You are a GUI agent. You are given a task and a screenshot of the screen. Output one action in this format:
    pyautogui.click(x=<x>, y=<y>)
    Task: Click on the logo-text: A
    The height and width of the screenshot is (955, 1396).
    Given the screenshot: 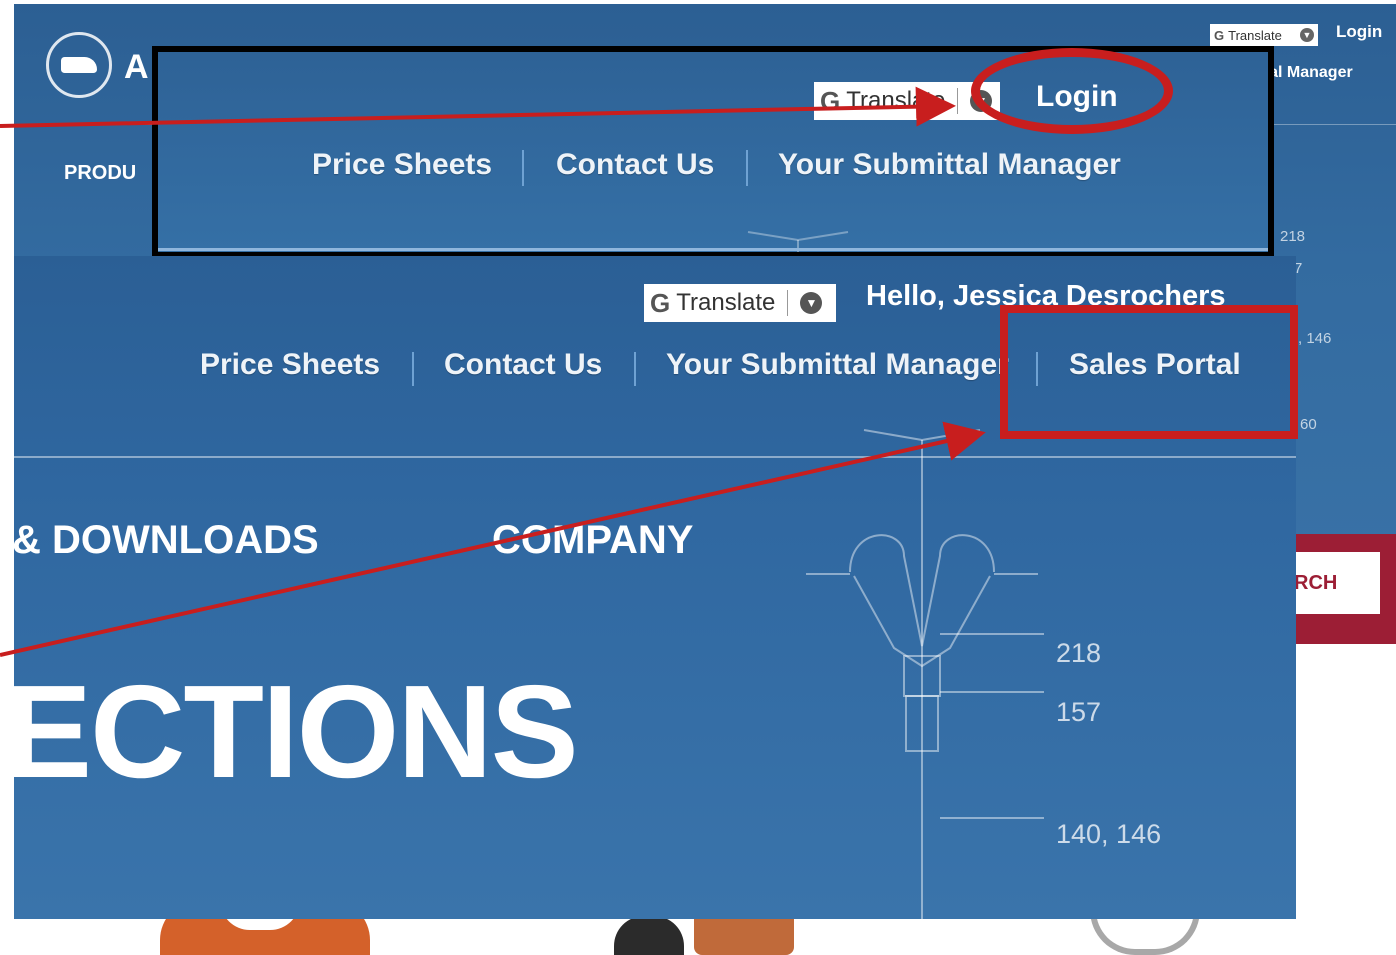 What is the action you would take?
    pyautogui.click(x=136, y=67)
    